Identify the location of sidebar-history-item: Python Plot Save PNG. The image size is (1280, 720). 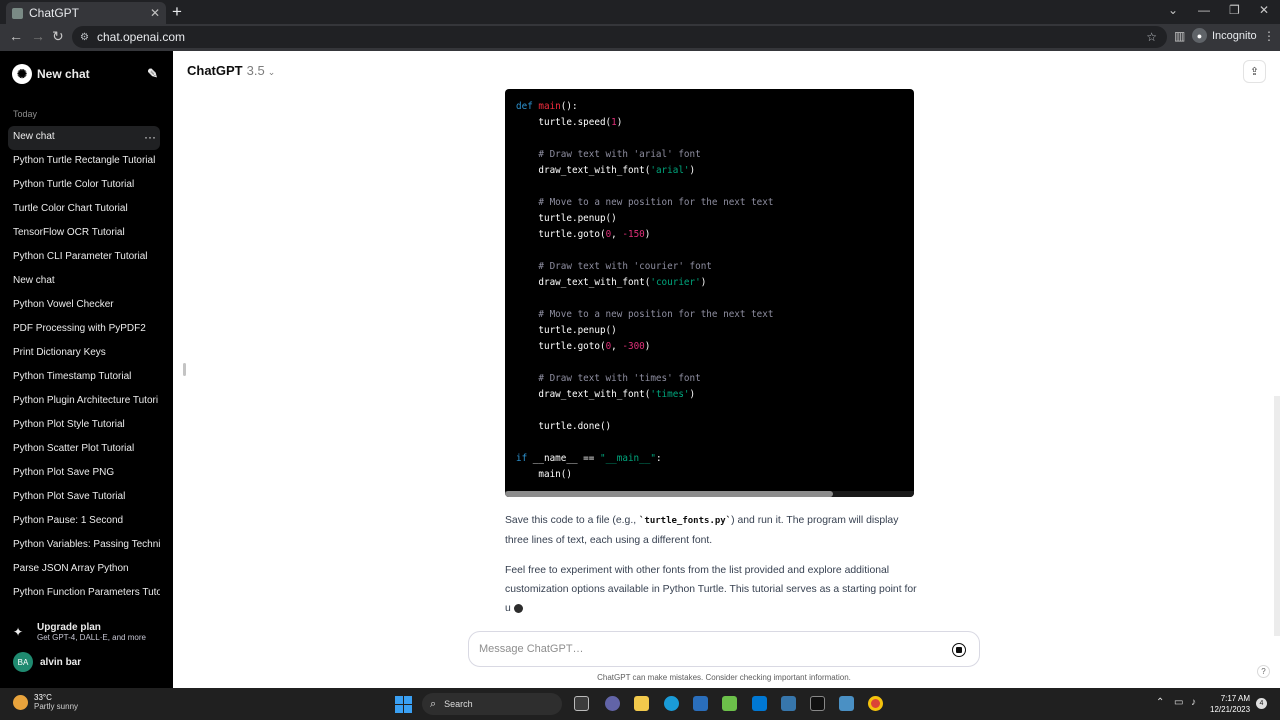
(84, 474).